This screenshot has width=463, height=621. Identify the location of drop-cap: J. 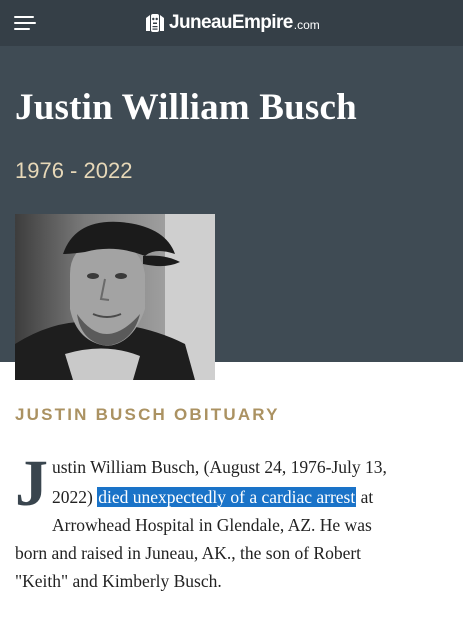
(31, 483).